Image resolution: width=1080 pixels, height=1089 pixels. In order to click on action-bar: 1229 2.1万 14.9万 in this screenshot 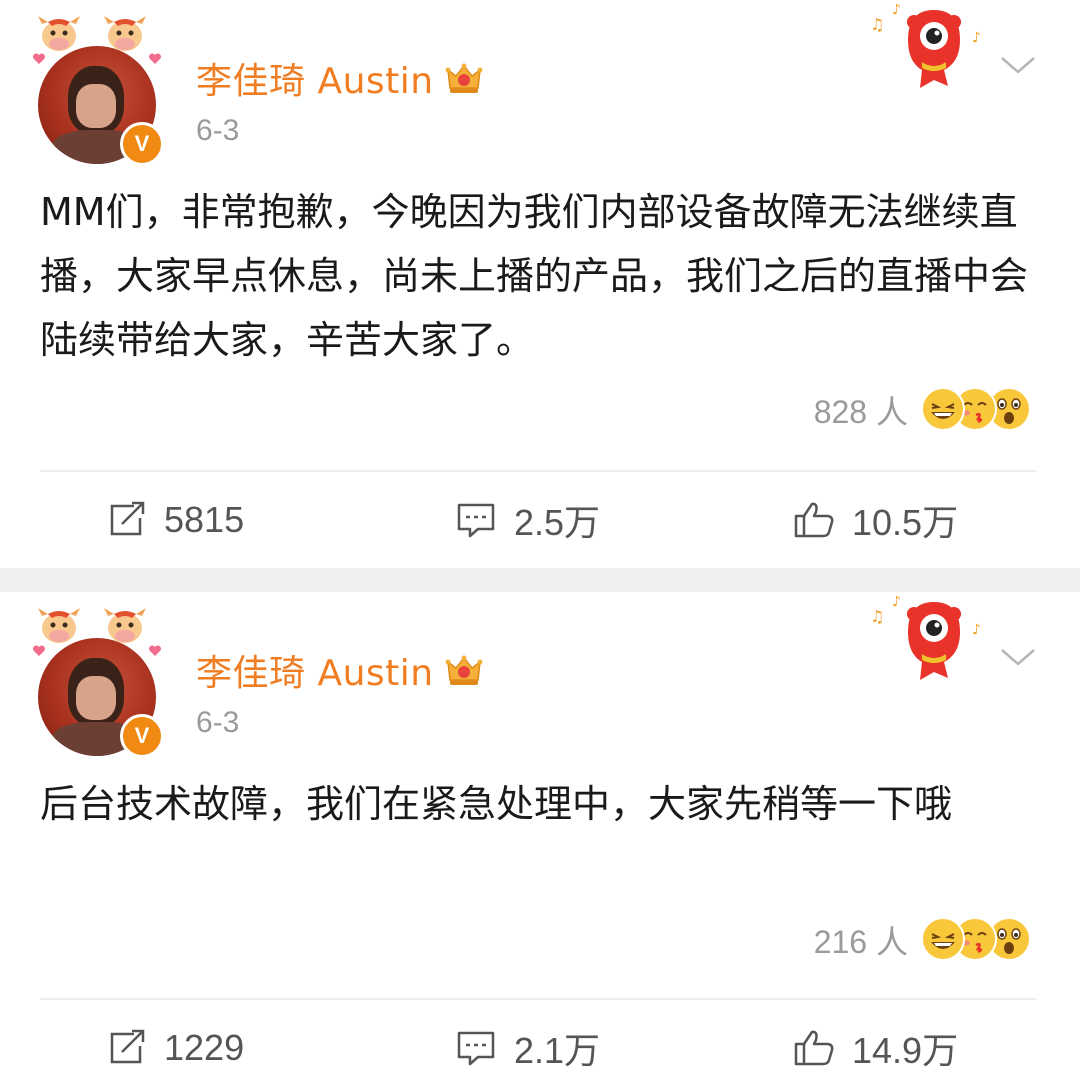, I will do `click(540, 1048)`.